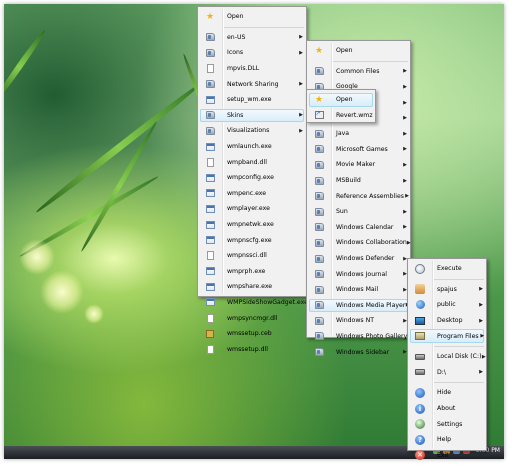  What do you see at coordinates (252, 318) in the screenshot?
I see `menu-item: wmpsyncmgr.dll` at bounding box center [252, 318].